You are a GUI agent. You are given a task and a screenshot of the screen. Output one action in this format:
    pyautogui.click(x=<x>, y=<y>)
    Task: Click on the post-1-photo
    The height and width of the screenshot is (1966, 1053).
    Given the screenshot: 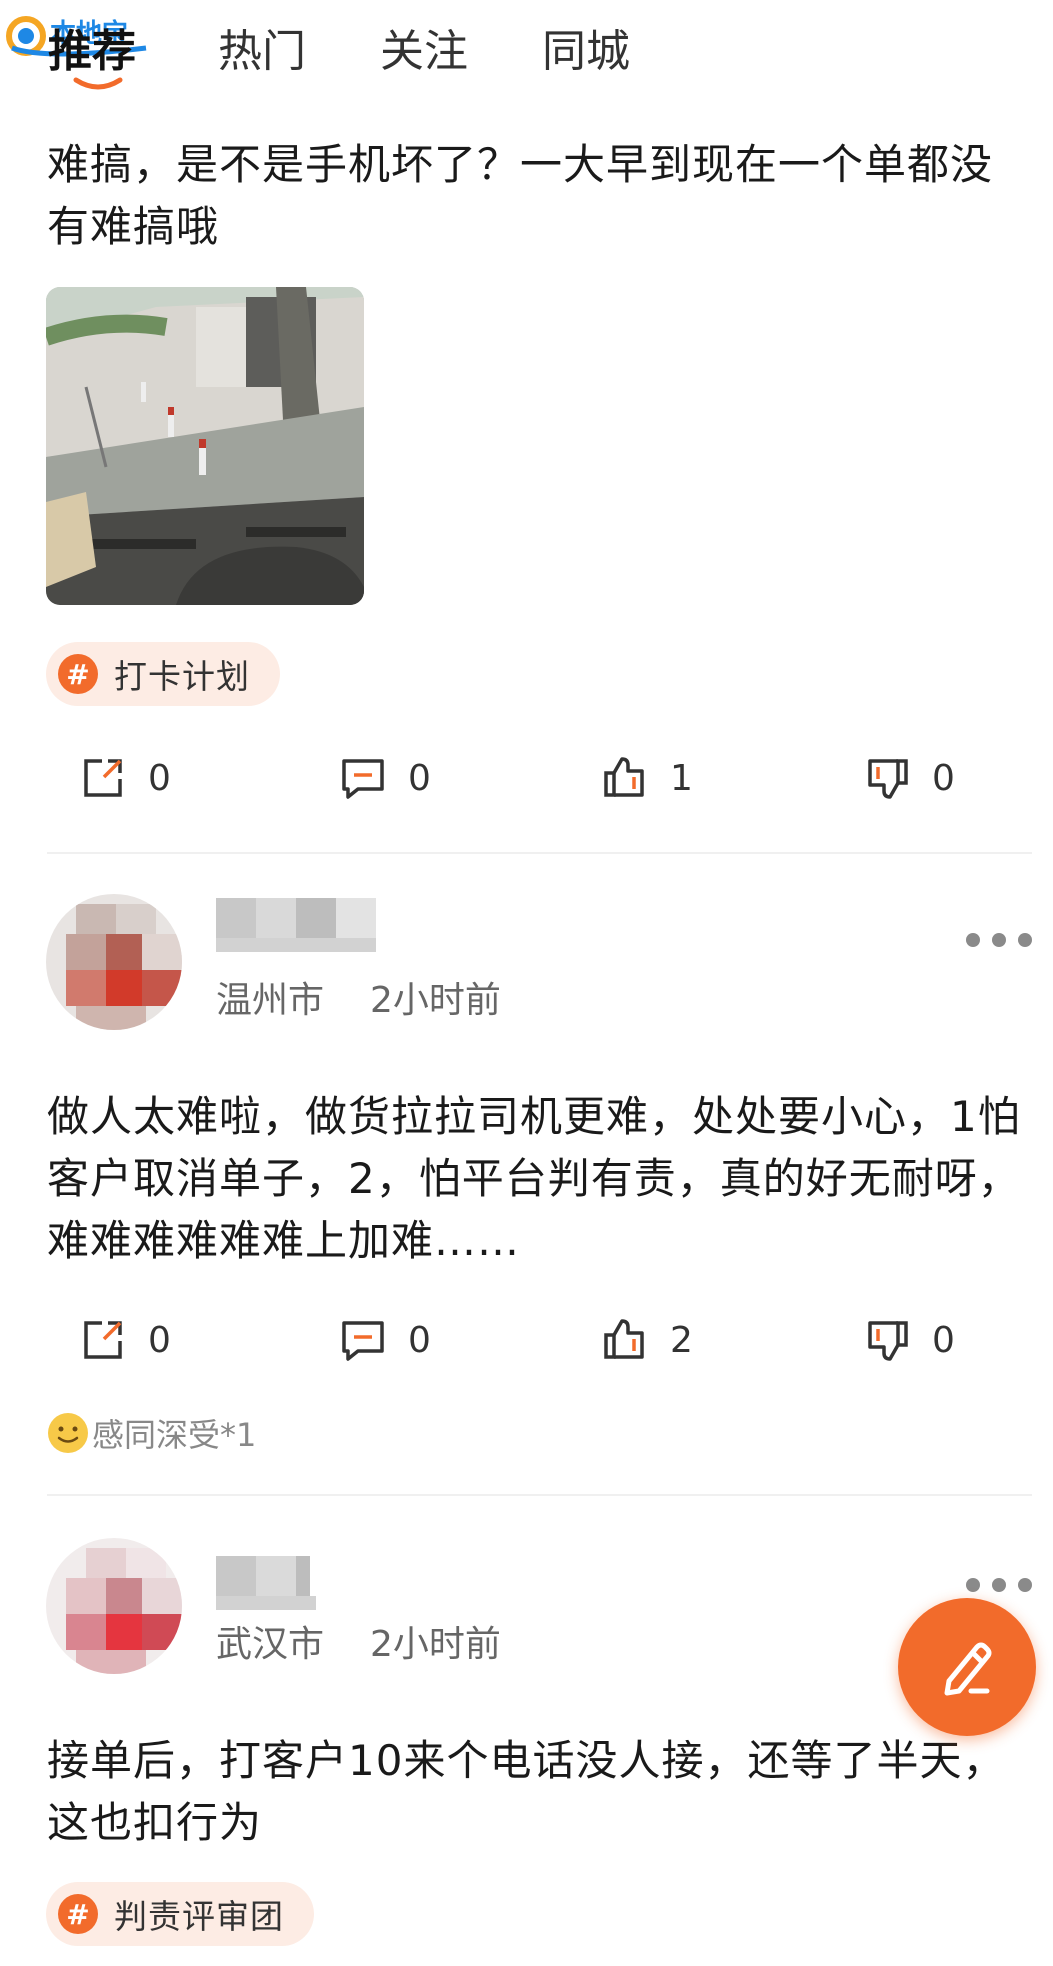 What is the action you would take?
    pyautogui.click(x=205, y=446)
    